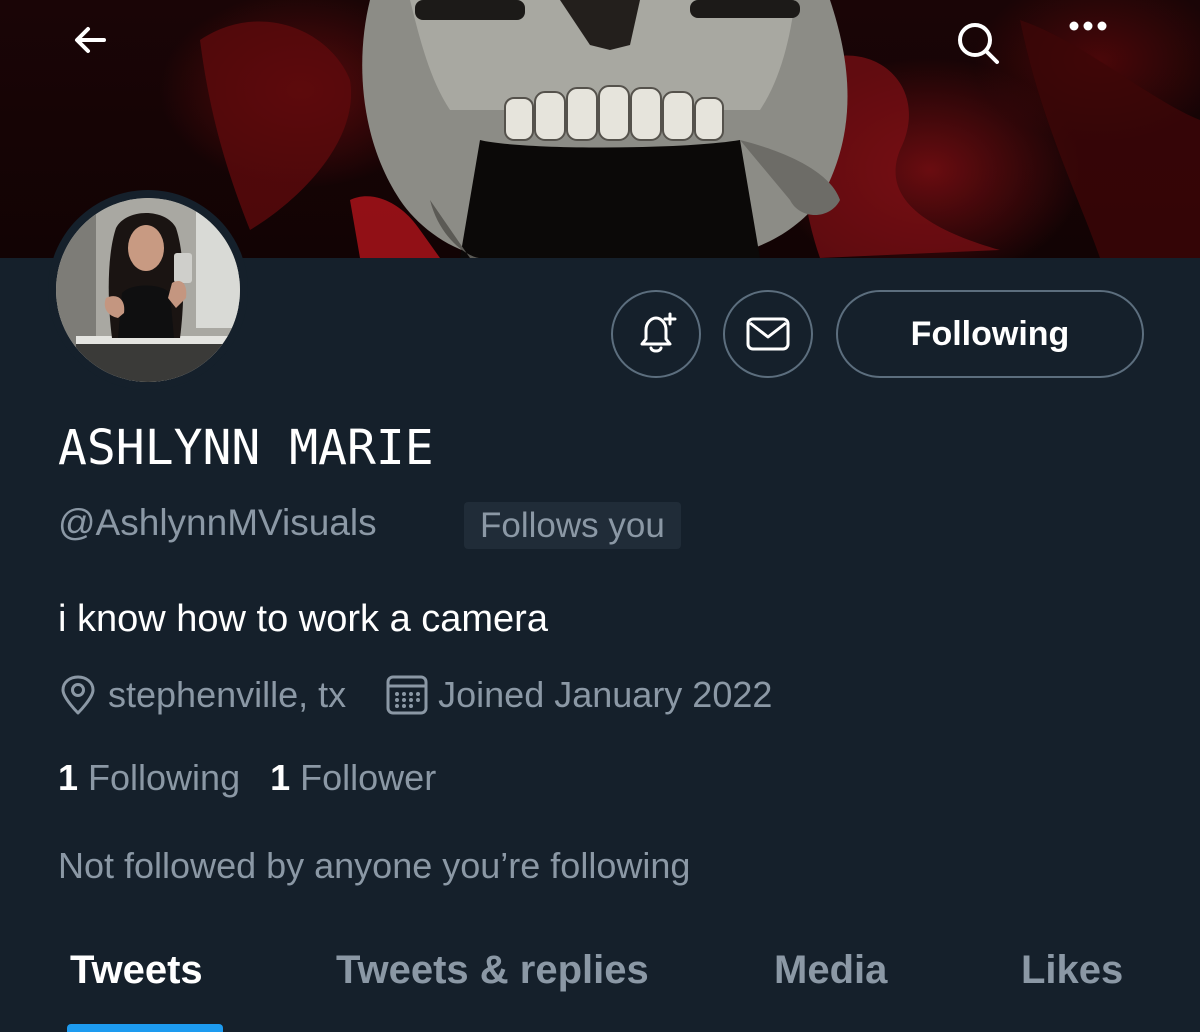 This screenshot has width=1200, height=1032. Describe the element at coordinates (303, 619) in the screenshot. I see `profile-bio: i know how to work a camera` at that location.